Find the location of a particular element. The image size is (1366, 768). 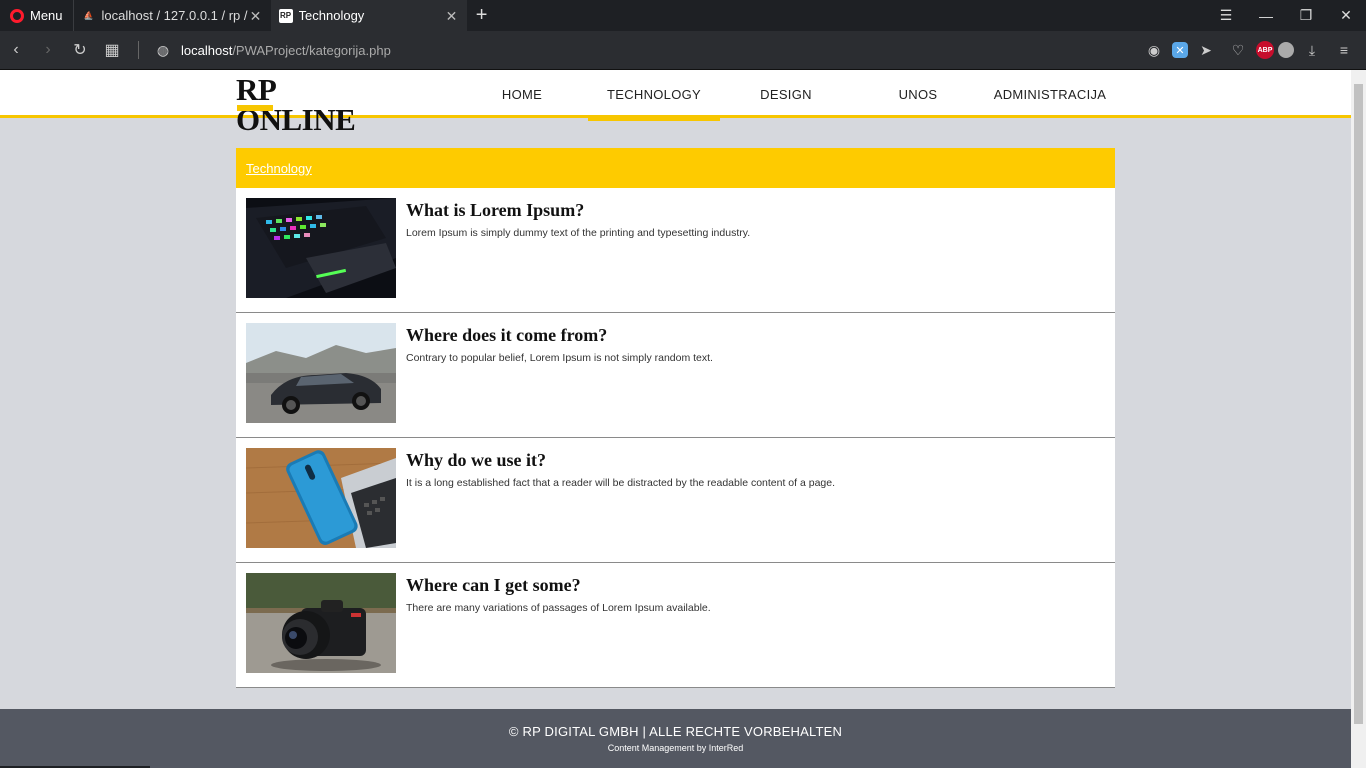

restore-icon: ❐ is located at coordinates (1306, 15).